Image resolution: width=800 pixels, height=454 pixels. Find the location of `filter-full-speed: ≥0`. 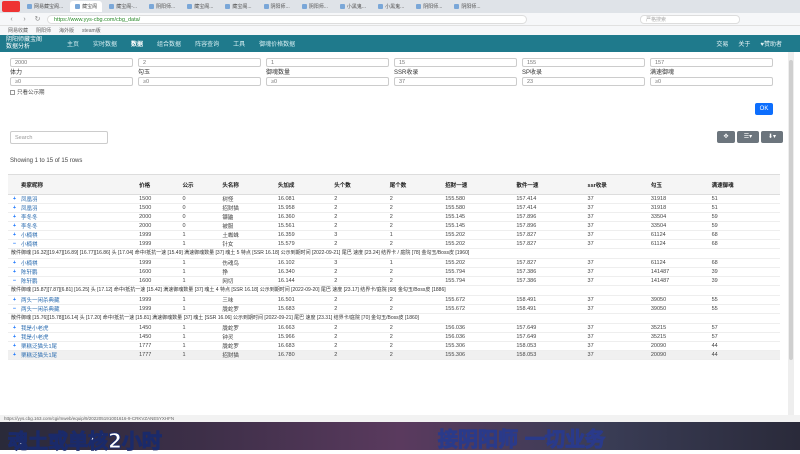

filter-full-speed: ≥0 is located at coordinates (711, 81).